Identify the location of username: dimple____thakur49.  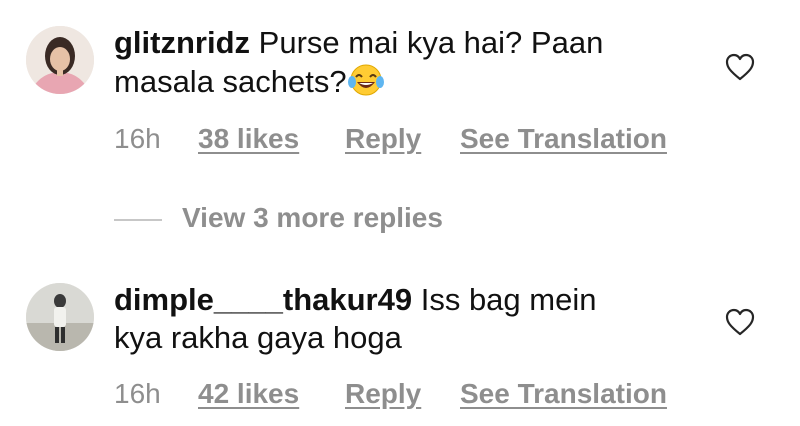
(263, 299).